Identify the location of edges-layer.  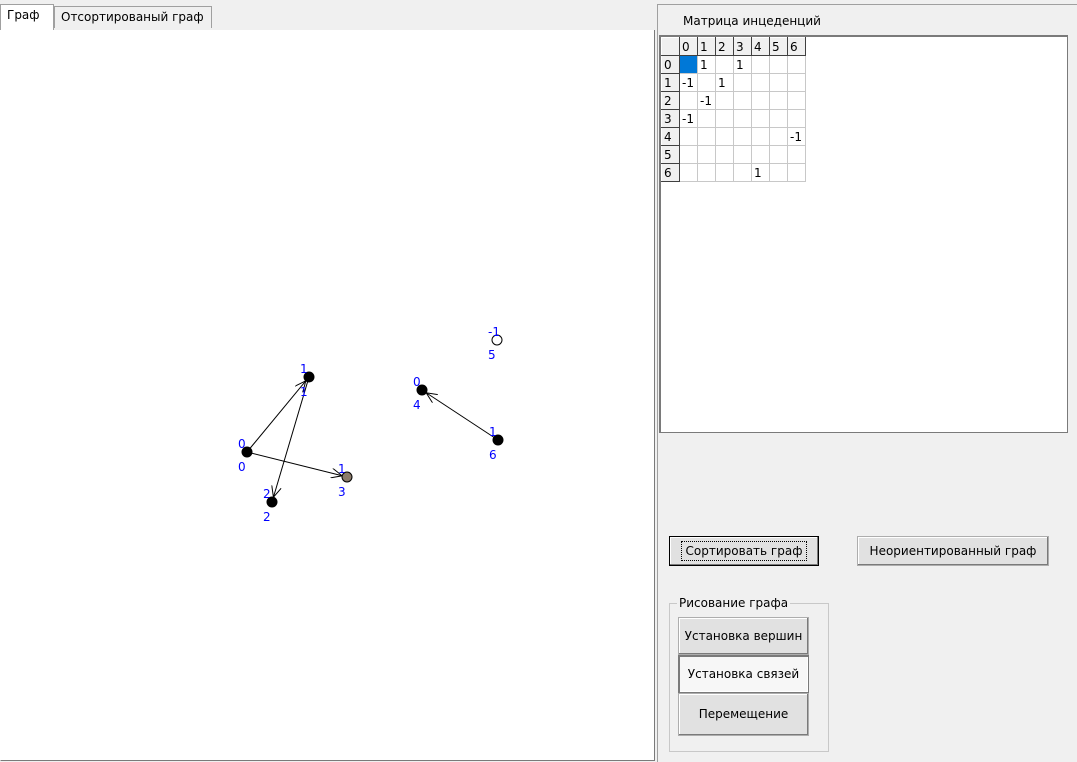
(372, 436).